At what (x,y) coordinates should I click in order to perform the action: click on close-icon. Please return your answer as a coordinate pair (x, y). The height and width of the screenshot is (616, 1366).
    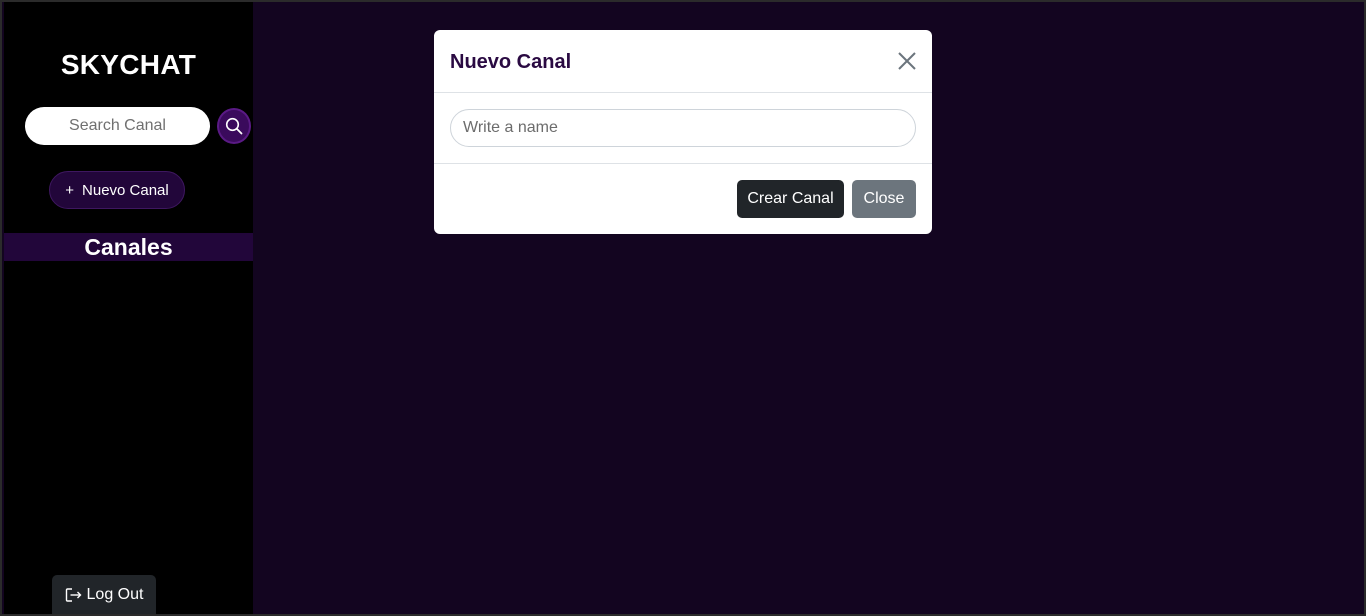
    Looking at the image, I should click on (907, 61).